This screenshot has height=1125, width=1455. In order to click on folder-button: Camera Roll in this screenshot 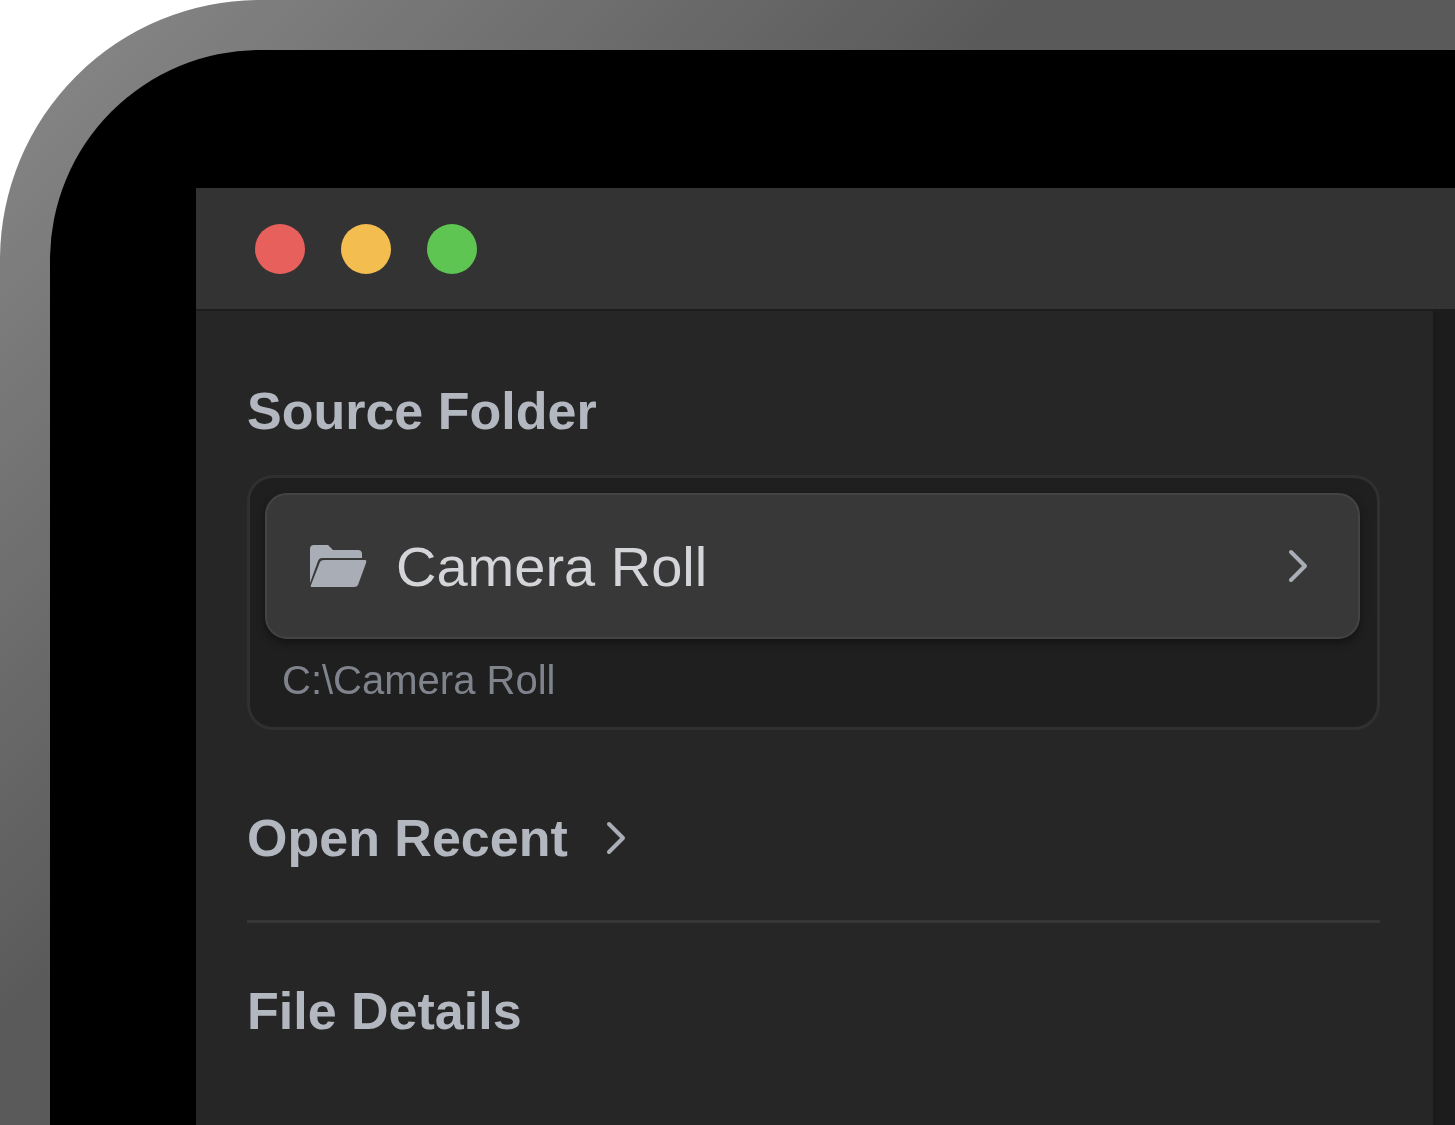, I will do `click(812, 566)`.